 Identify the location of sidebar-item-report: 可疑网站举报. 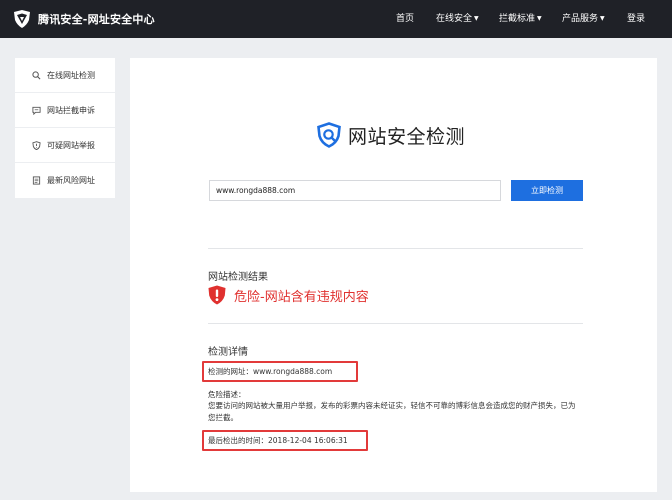
(65, 145).